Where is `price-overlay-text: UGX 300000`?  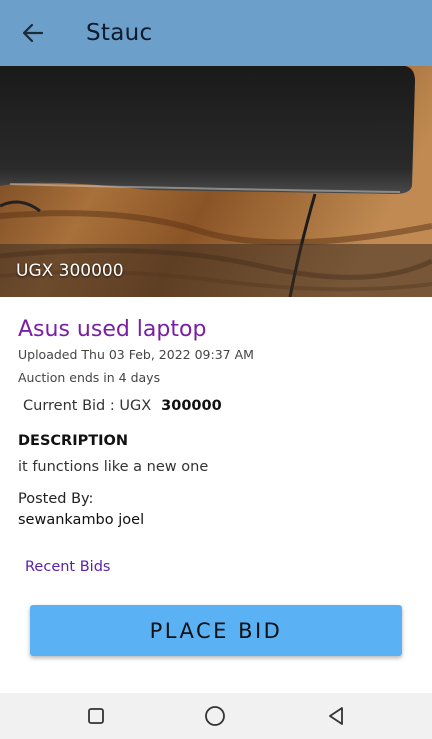 price-overlay-text: UGX 300000 is located at coordinates (70, 270).